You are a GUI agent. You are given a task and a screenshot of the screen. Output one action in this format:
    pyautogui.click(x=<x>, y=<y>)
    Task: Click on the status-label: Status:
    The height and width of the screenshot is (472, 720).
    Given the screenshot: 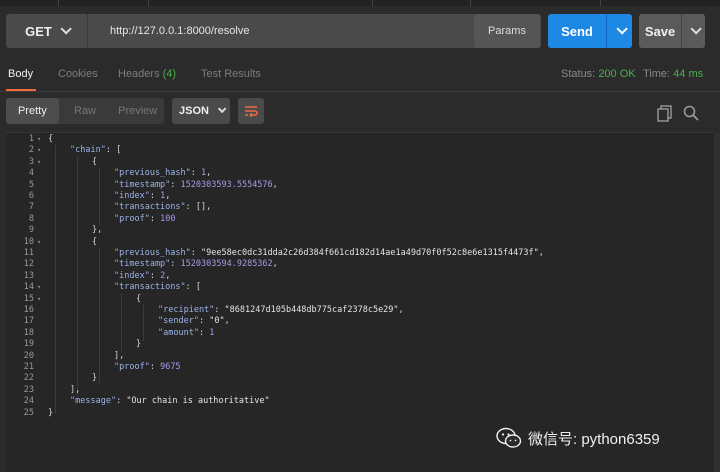 What is the action you would take?
    pyautogui.click(x=578, y=74)
    